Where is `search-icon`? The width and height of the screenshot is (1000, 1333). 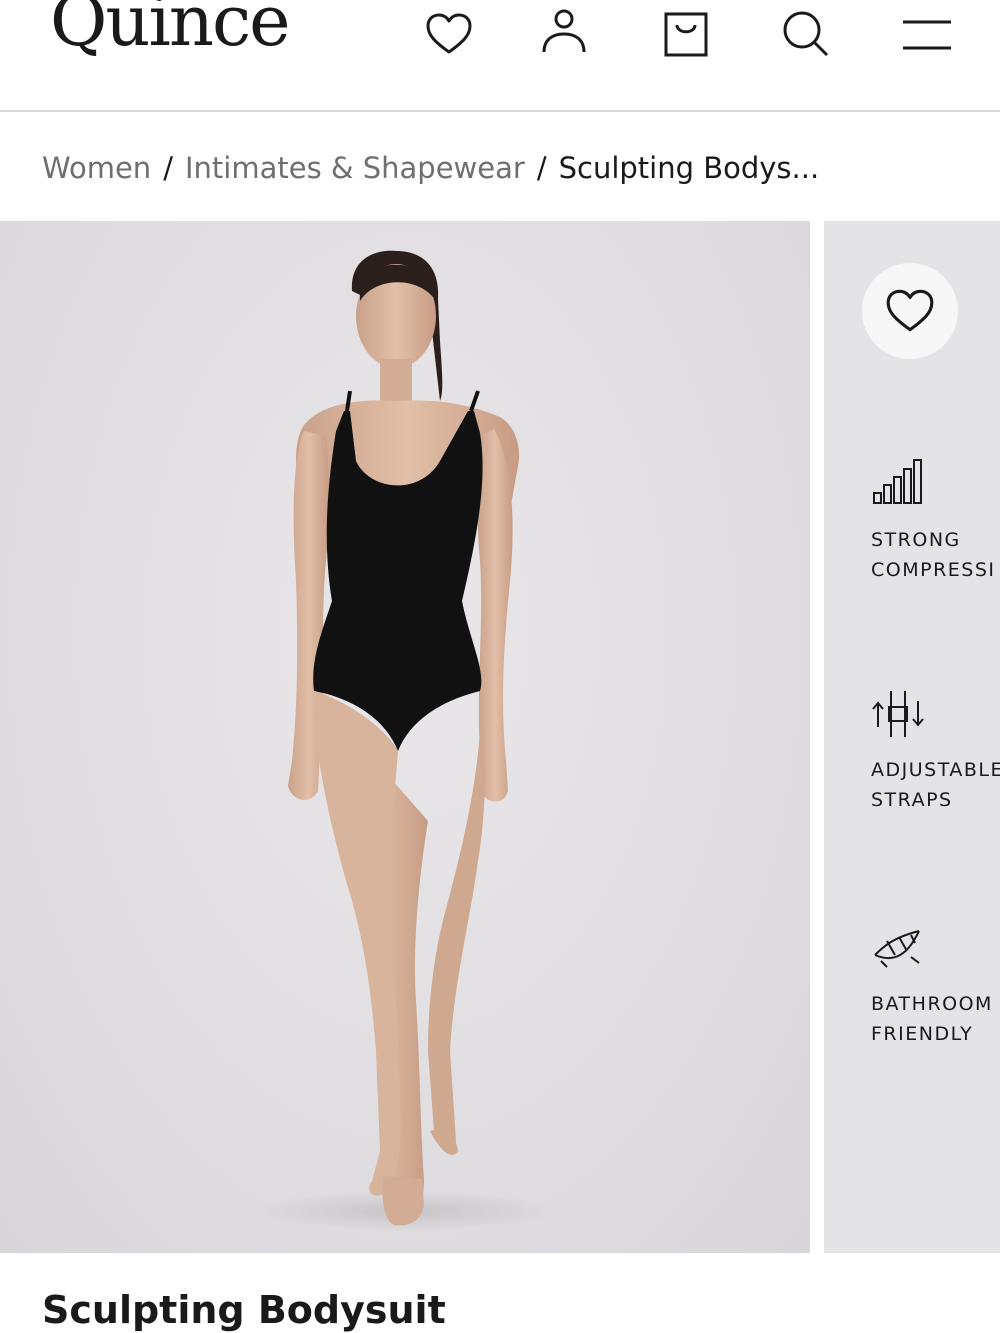
search-icon is located at coordinates (805, 34).